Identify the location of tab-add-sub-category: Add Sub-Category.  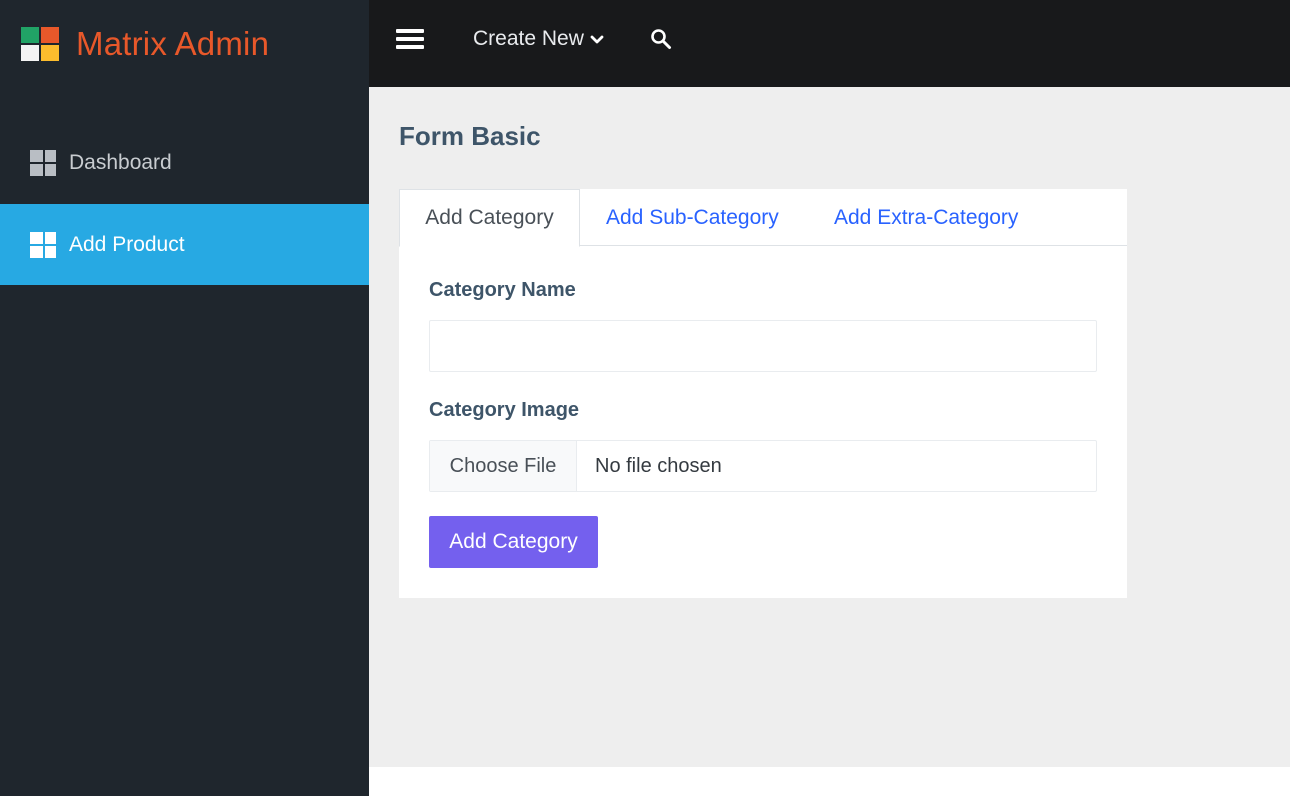
(692, 217).